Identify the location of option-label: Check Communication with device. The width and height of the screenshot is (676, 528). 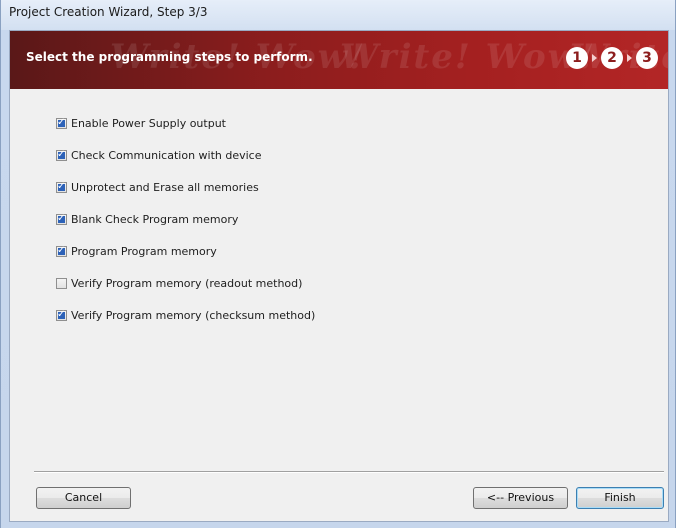
(166, 155).